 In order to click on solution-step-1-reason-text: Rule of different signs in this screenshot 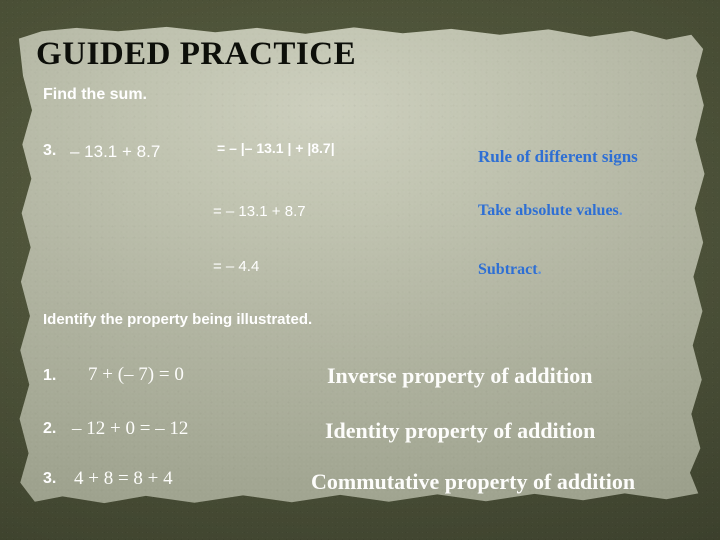, I will do `click(558, 156)`.